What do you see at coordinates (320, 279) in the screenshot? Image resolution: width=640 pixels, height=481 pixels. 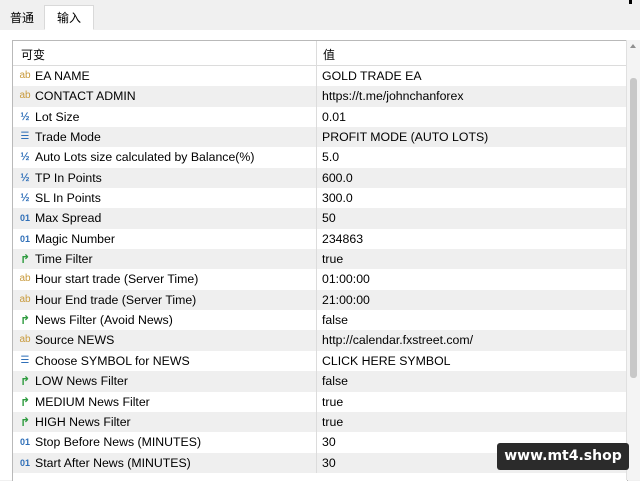 I see `parameter-row: ab Hour start trade (Server Time) 01:00:00` at bounding box center [320, 279].